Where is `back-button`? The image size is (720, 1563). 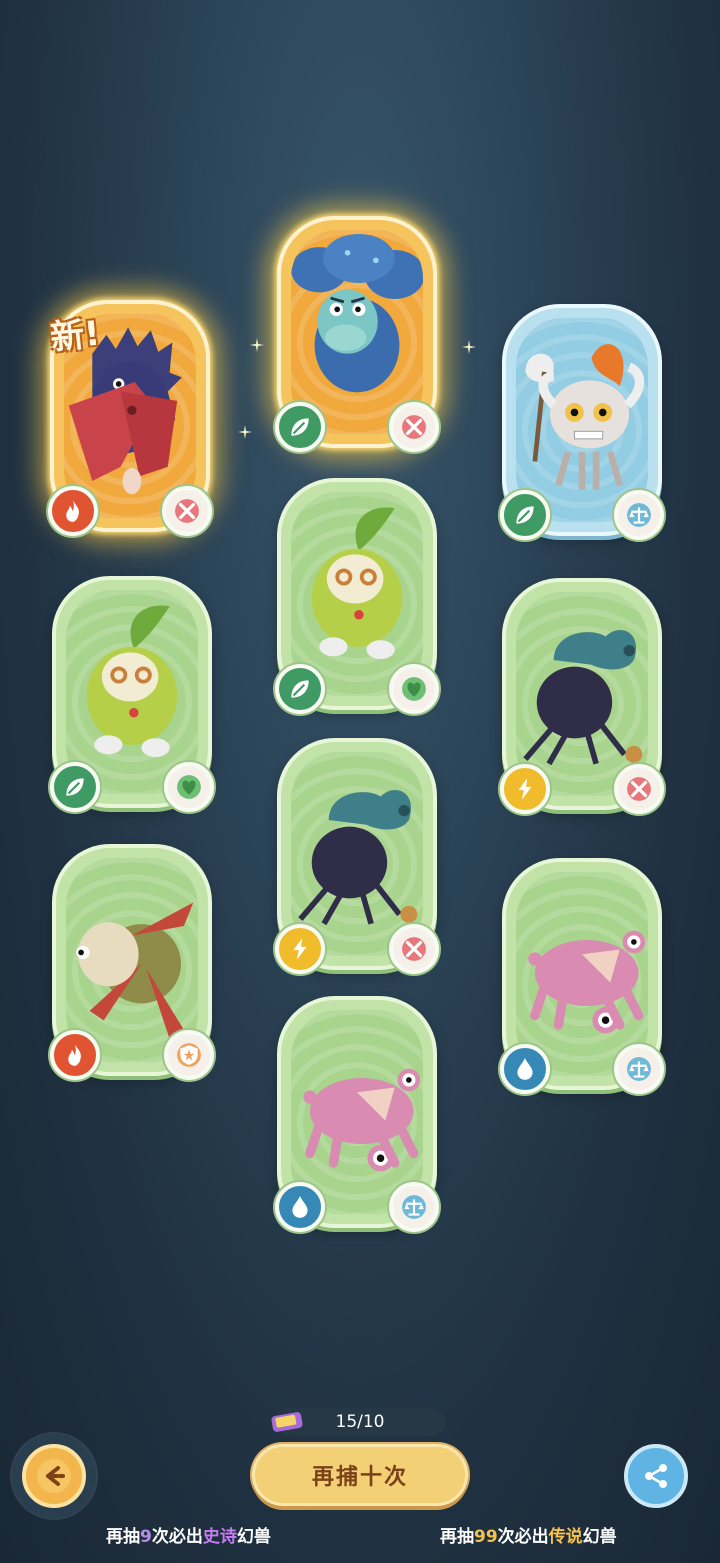 back-button is located at coordinates (54, 1476).